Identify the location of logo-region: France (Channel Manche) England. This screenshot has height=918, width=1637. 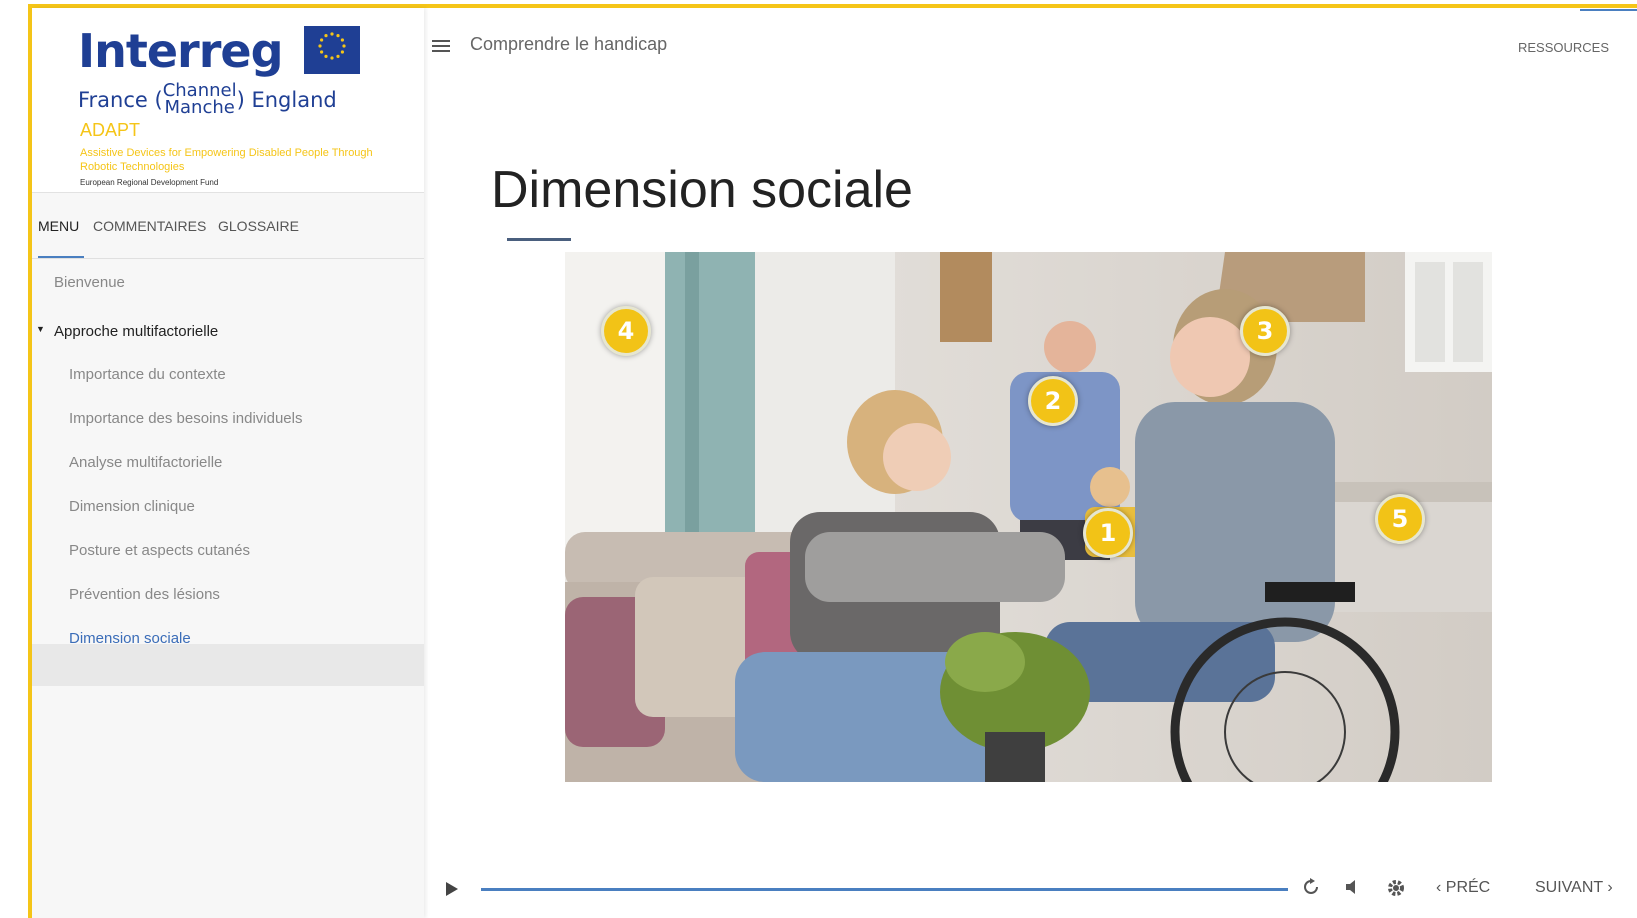
(207, 100).